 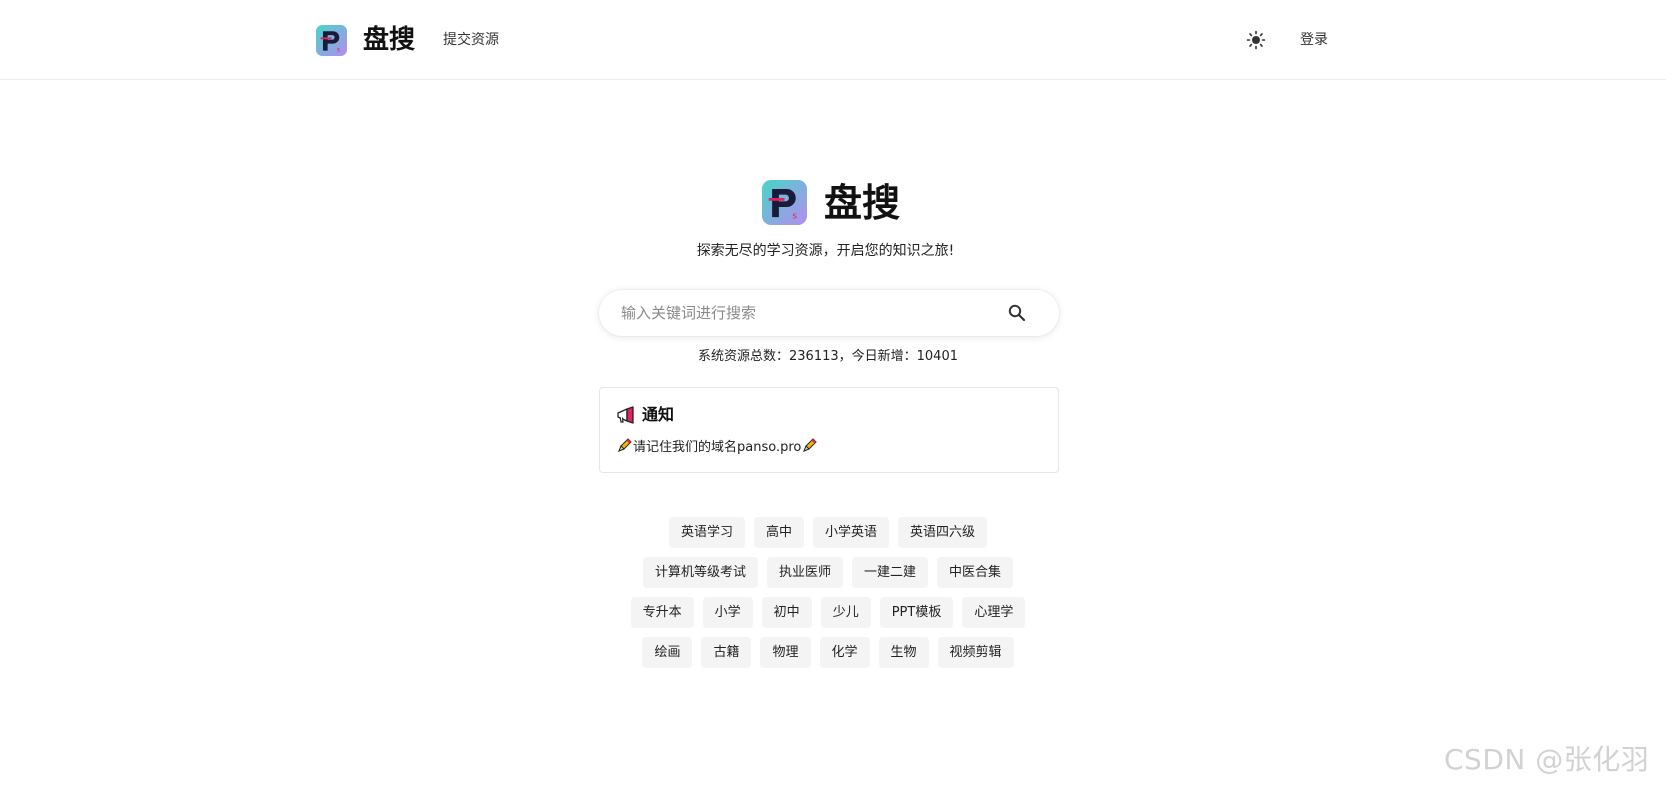 What do you see at coordinates (726, 652) in the screenshot?
I see `tag-ancient-books: 古籍` at bounding box center [726, 652].